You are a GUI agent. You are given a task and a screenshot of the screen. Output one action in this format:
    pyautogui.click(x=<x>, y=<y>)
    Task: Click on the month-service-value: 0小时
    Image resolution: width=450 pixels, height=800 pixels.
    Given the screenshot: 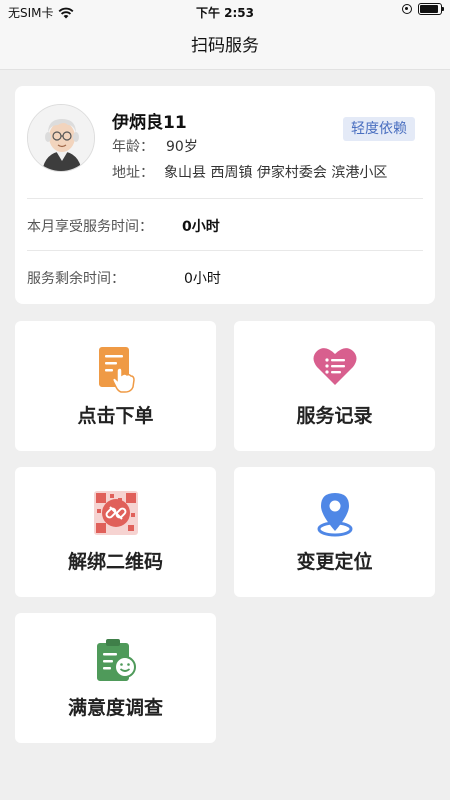 What is the action you would take?
    pyautogui.click(x=201, y=227)
    